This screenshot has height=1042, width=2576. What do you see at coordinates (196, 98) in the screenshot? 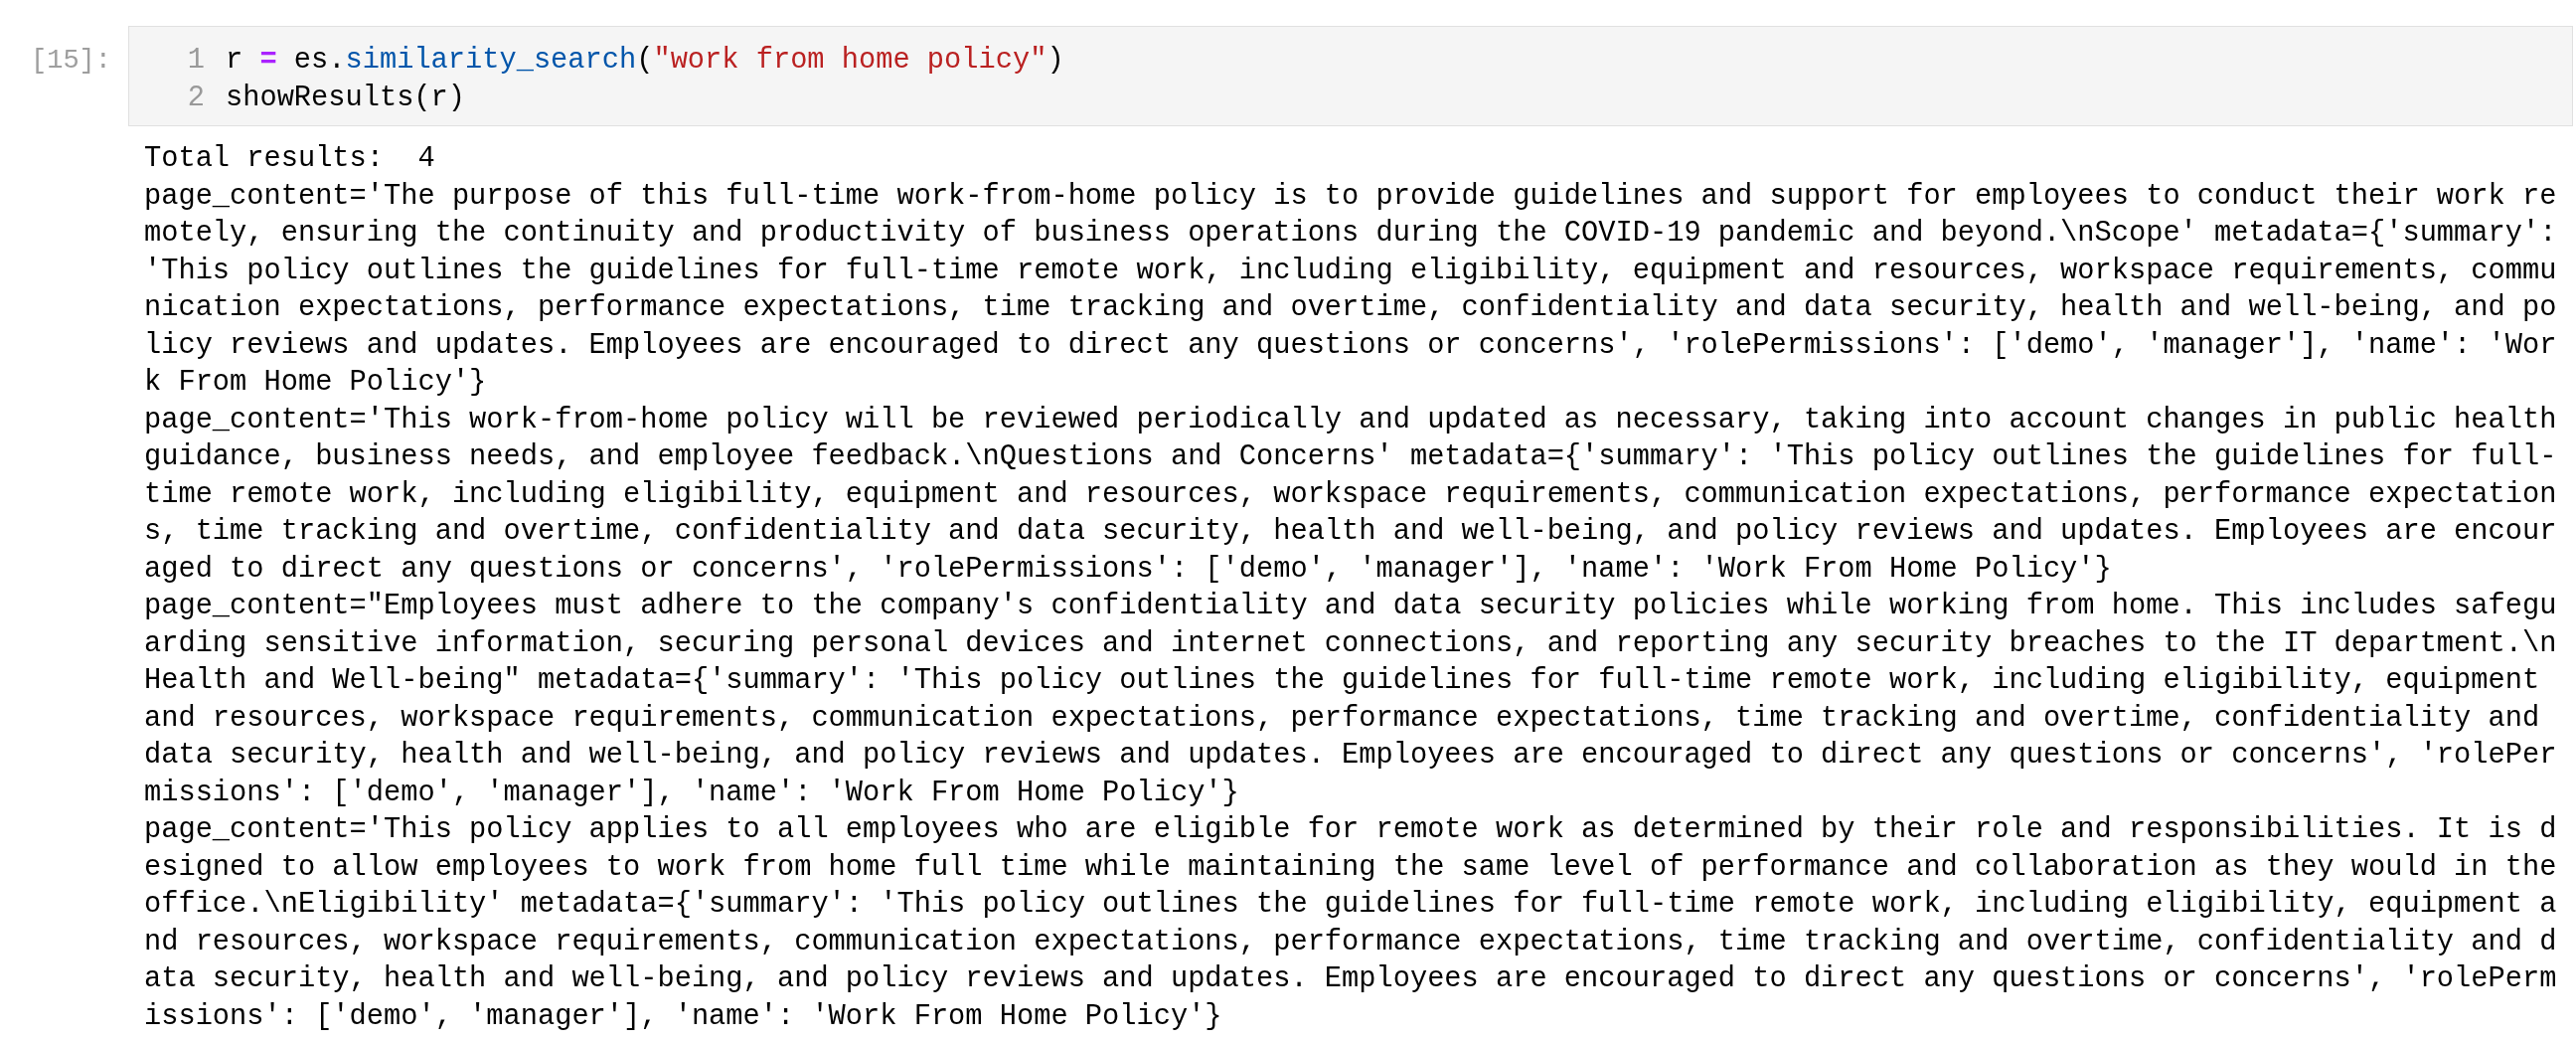
I see `line-number: 2` at bounding box center [196, 98].